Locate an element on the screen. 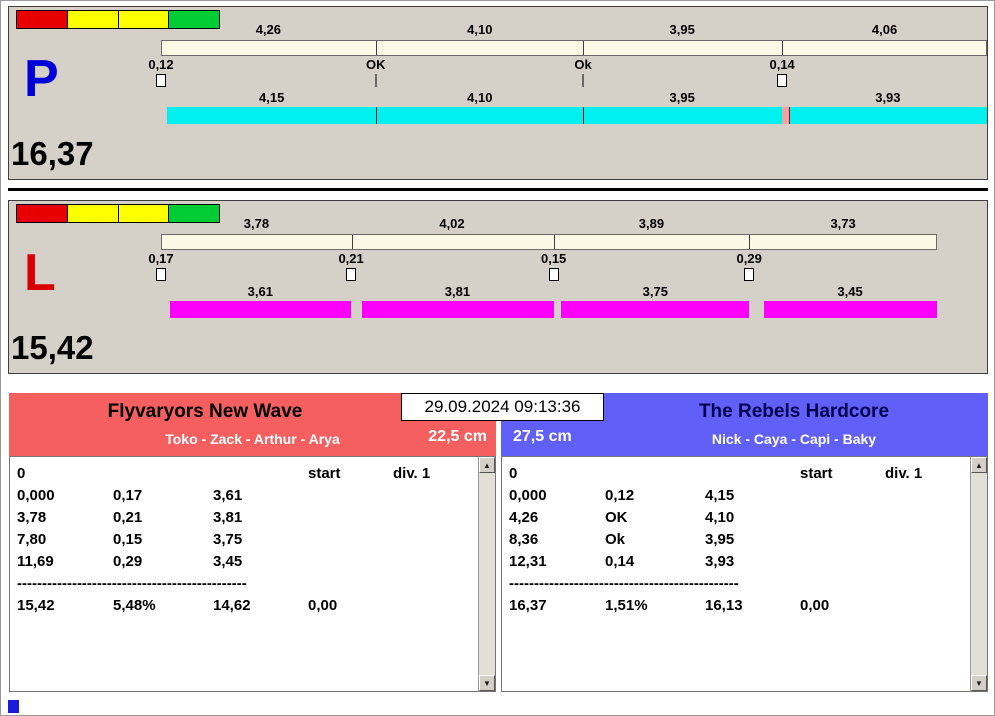  exchange-time-label: OK is located at coordinates (376, 64).